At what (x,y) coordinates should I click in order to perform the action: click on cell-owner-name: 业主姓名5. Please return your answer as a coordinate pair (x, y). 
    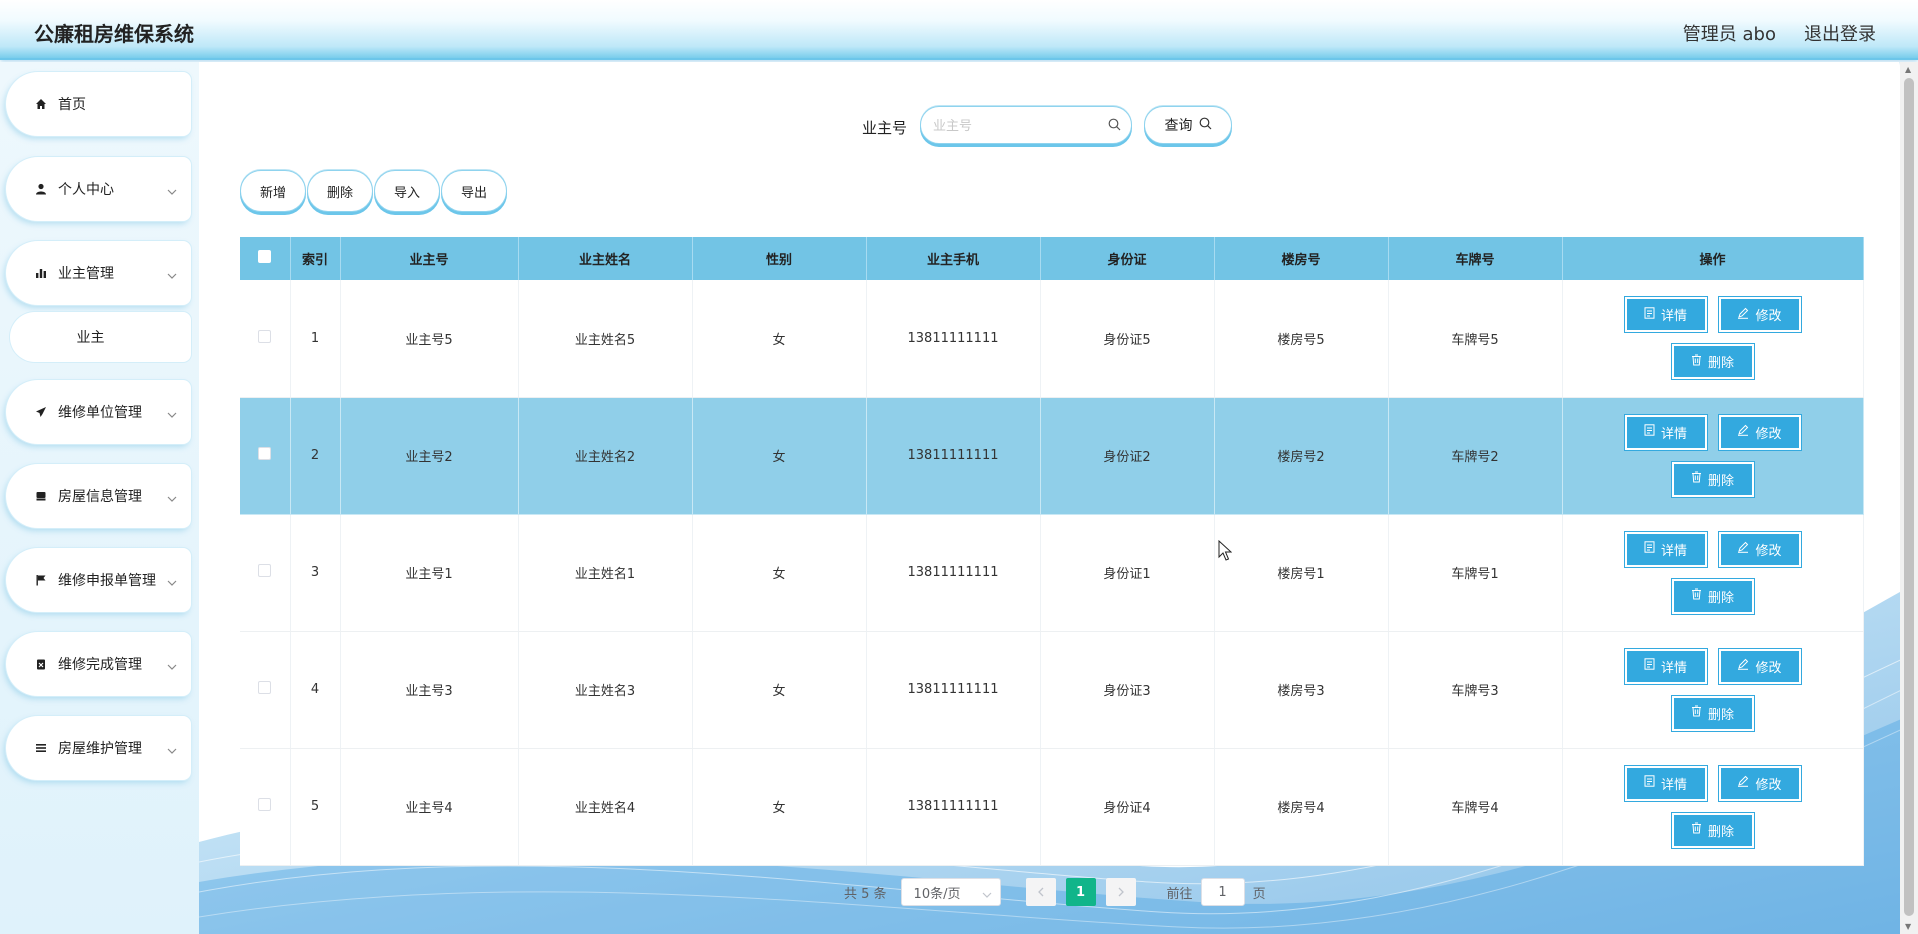
    Looking at the image, I should click on (605, 339).